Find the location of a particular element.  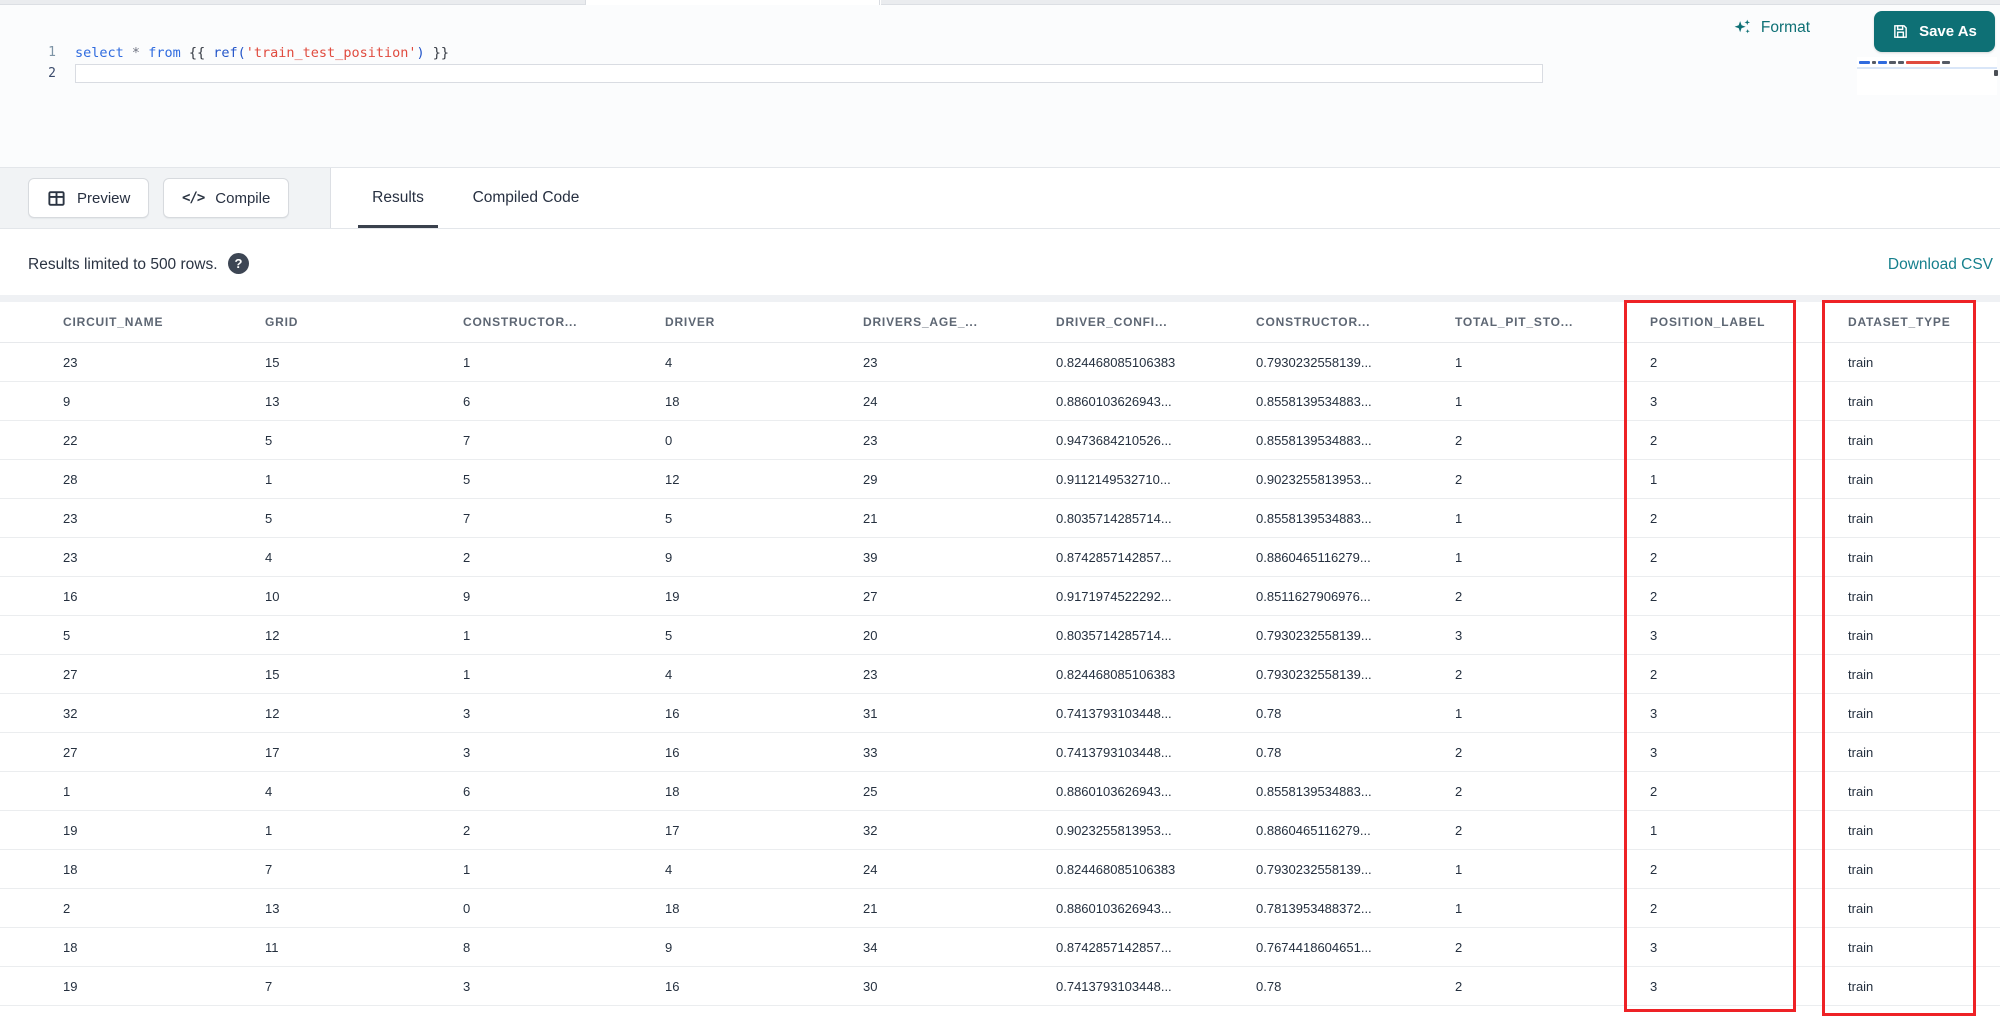

tab-compiled-code: Compiled Code is located at coordinates (526, 198).